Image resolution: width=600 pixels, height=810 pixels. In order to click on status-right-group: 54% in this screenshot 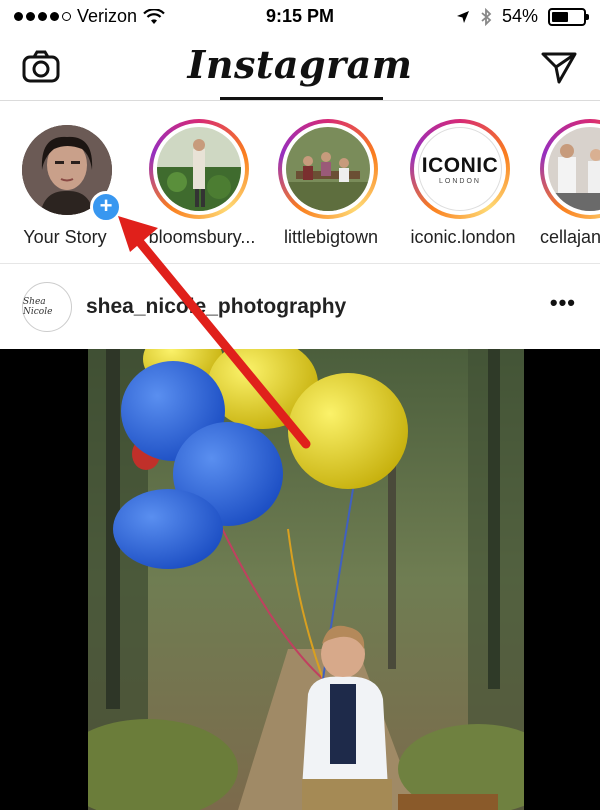, I will do `click(522, 16)`.